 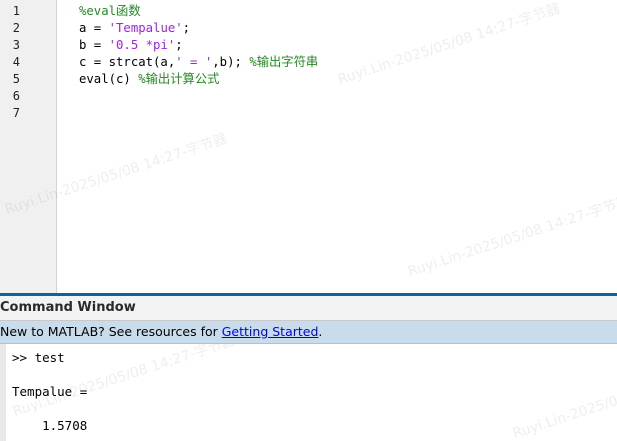 What do you see at coordinates (145, 28) in the screenshot?
I see `code-string: 'Tempalue'` at bounding box center [145, 28].